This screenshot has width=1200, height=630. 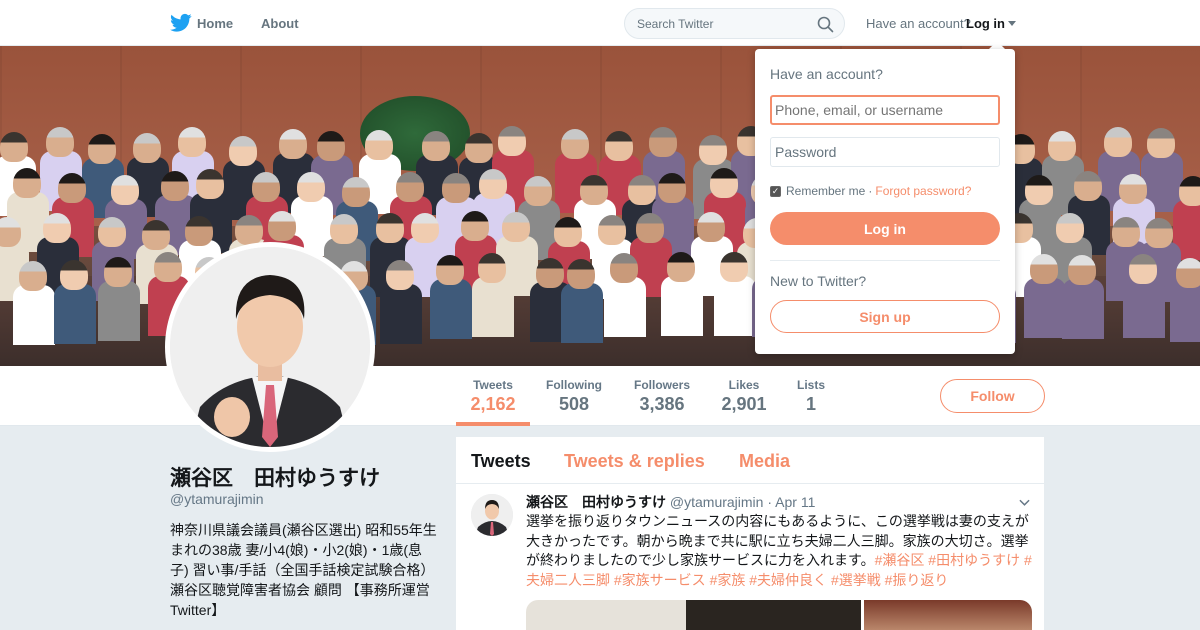 What do you see at coordinates (795, 502) in the screenshot?
I see `tweet-date: Apr 11` at bounding box center [795, 502].